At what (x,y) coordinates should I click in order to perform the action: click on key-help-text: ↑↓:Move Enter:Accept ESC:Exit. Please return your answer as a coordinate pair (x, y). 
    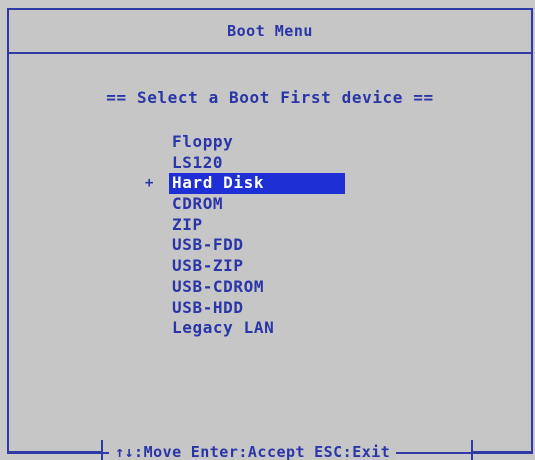
    Looking at the image, I should click on (253, 451).